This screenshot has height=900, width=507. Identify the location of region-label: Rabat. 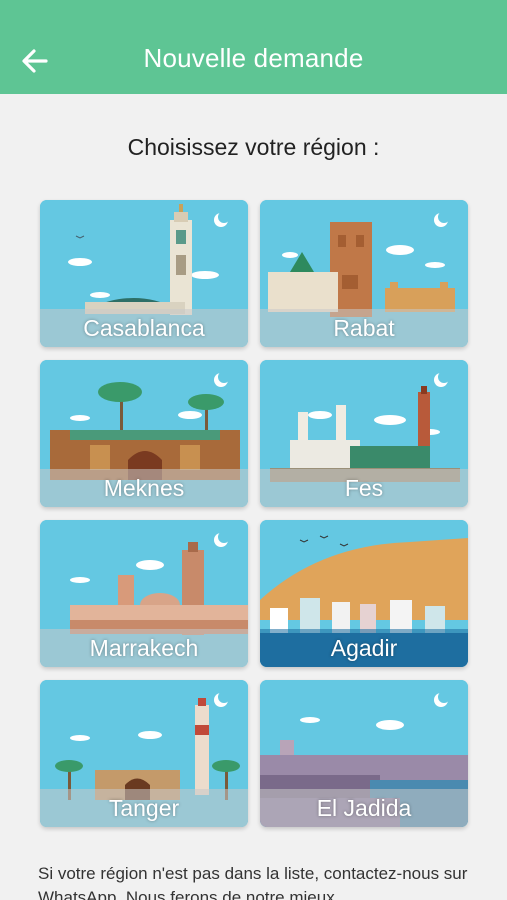
(364, 328).